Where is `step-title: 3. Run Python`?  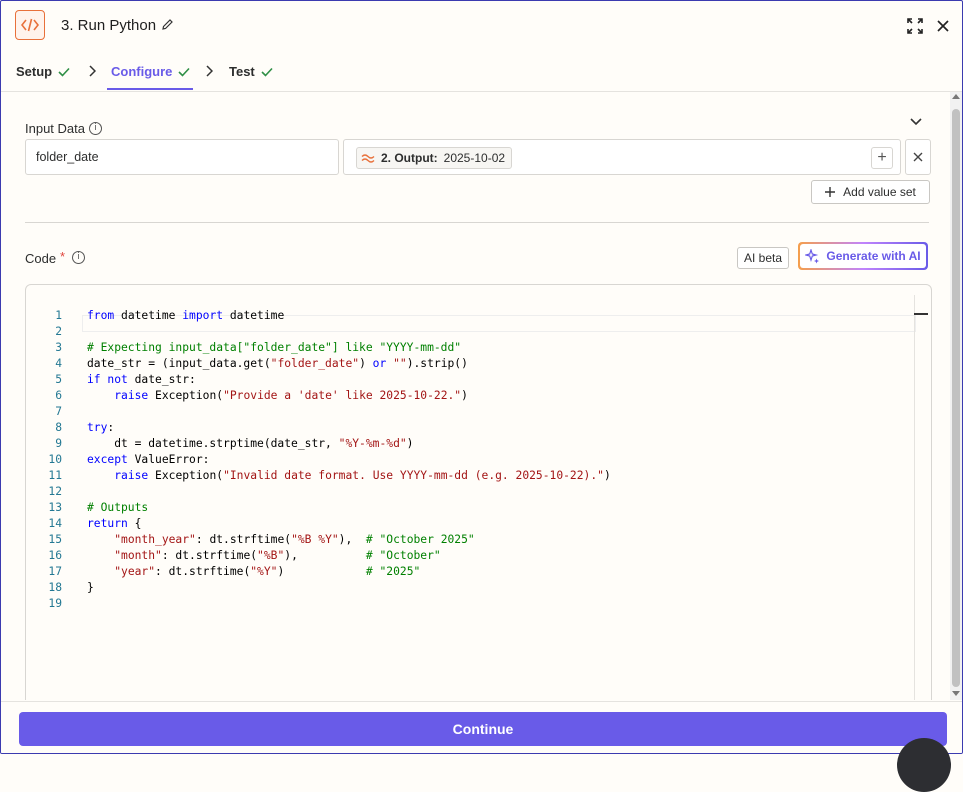 step-title: 3. Run Python is located at coordinates (109, 25).